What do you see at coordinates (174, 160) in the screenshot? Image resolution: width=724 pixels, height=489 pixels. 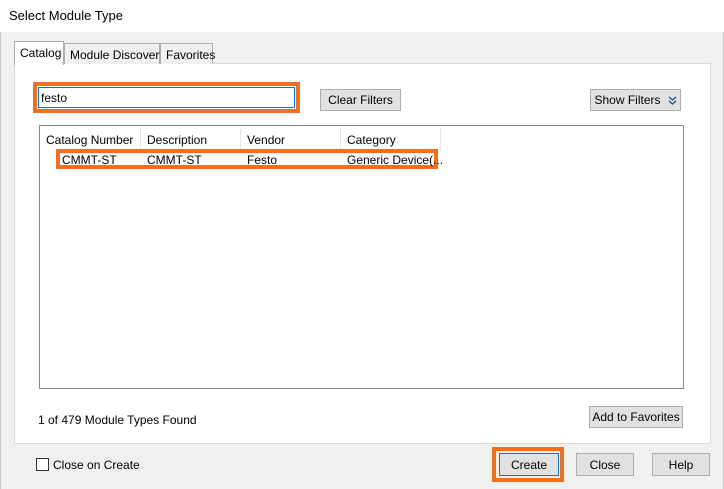 I see `cell-description: CMMT-ST` at bounding box center [174, 160].